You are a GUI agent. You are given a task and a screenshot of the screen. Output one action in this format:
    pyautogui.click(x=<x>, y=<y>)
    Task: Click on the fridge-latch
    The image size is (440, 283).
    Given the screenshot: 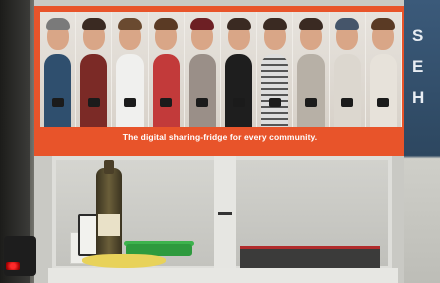 What is the action you would take?
    pyautogui.click(x=225, y=213)
    